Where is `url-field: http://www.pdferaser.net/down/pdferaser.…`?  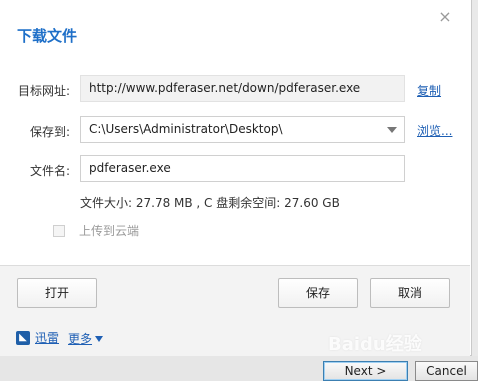
url-field: http://www.pdferaser.net/down/pdferaser.… is located at coordinates (242, 88).